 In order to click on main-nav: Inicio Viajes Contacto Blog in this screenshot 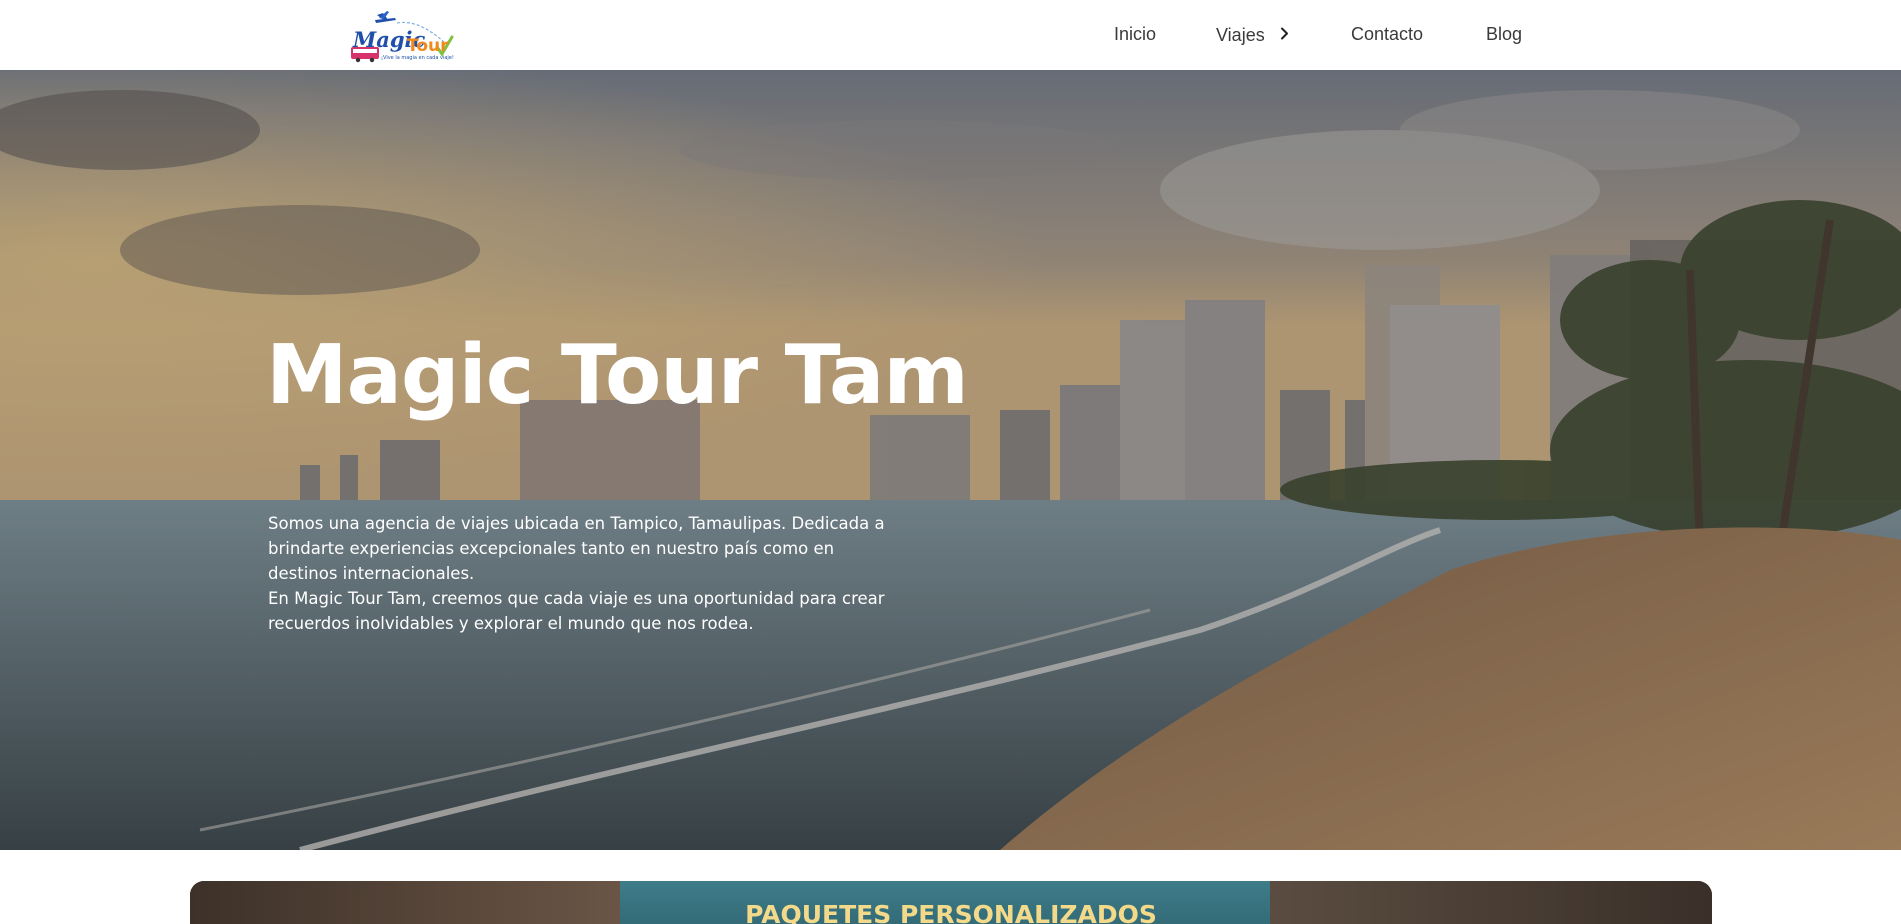, I will do `click(950, 35)`.